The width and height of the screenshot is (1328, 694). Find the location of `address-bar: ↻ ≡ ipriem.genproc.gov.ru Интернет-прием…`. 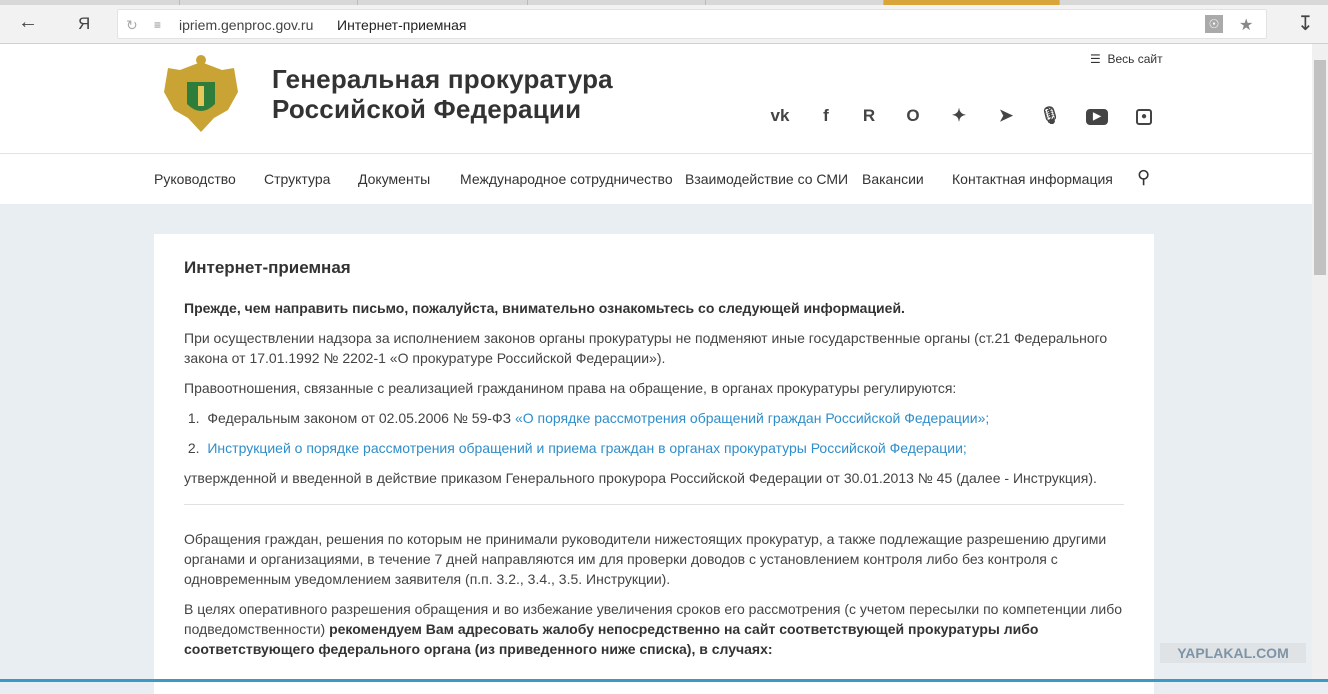

address-bar: ↻ ≡ ipriem.genproc.gov.ru Интернет-прием… is located at coordinates (692, 24).